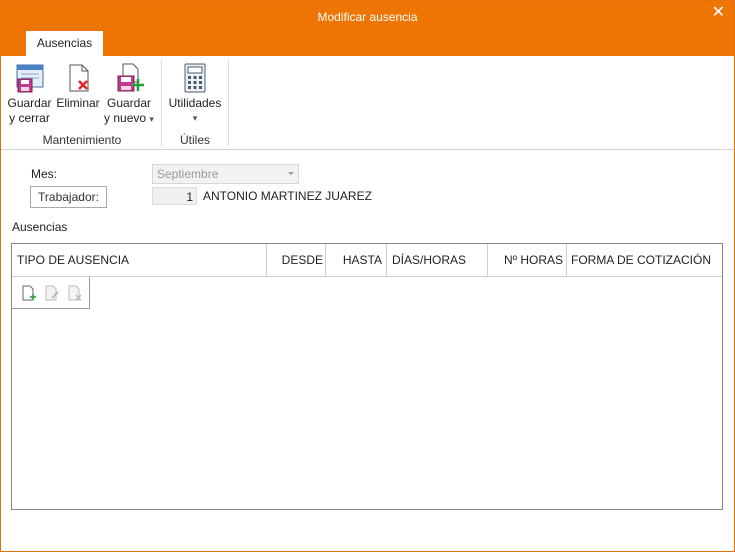 Image resolution: width=735 pixels, height=552 pixels. What do you see at coordinates (125, 118) in the screenshot?
I see `save-new-label-2: y nuevo` at bounding box center [125, 118].